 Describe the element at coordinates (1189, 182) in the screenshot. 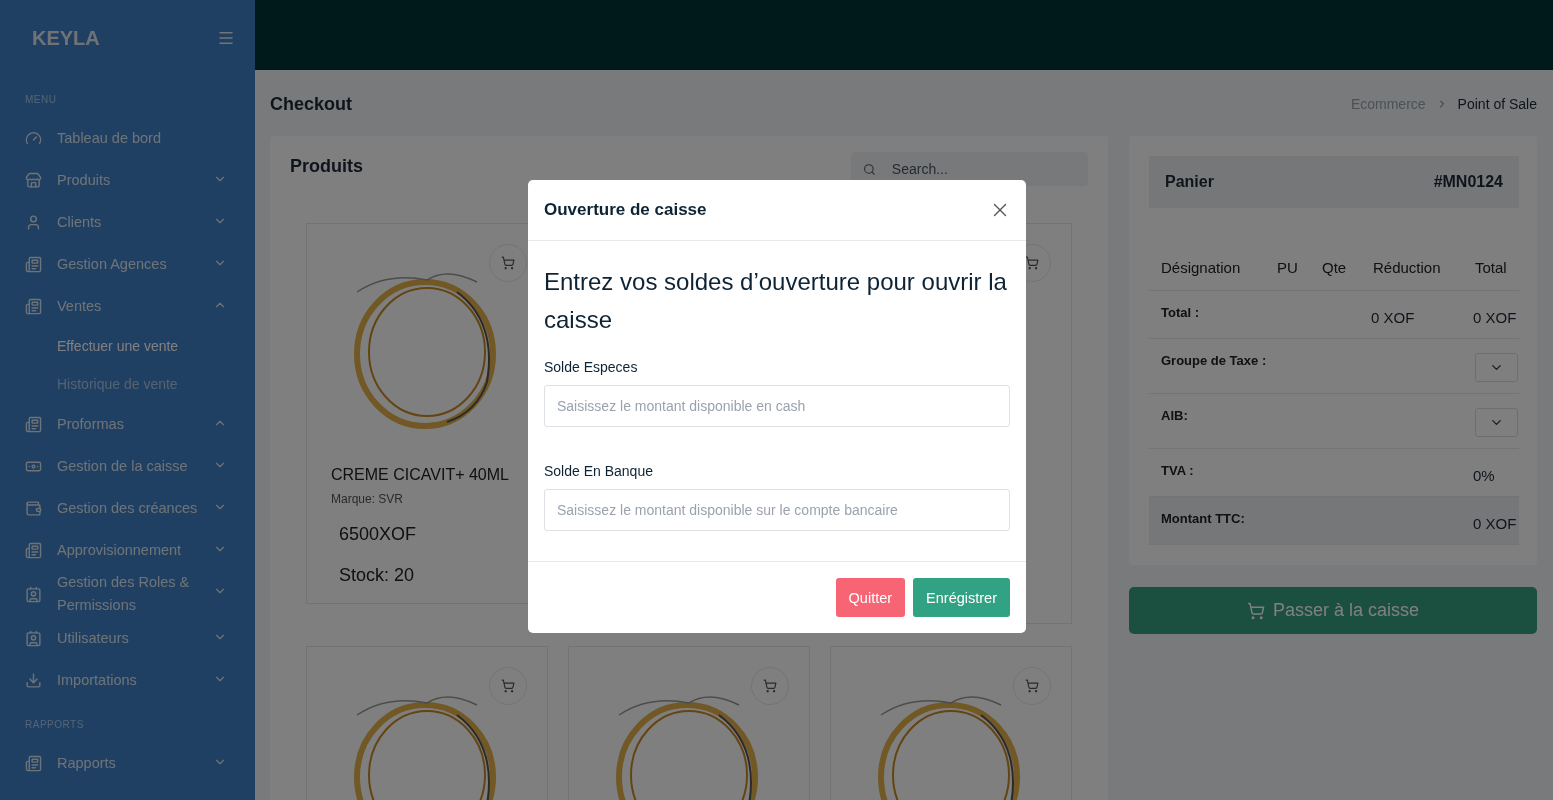

I see `cart-title: Panier` at that location.